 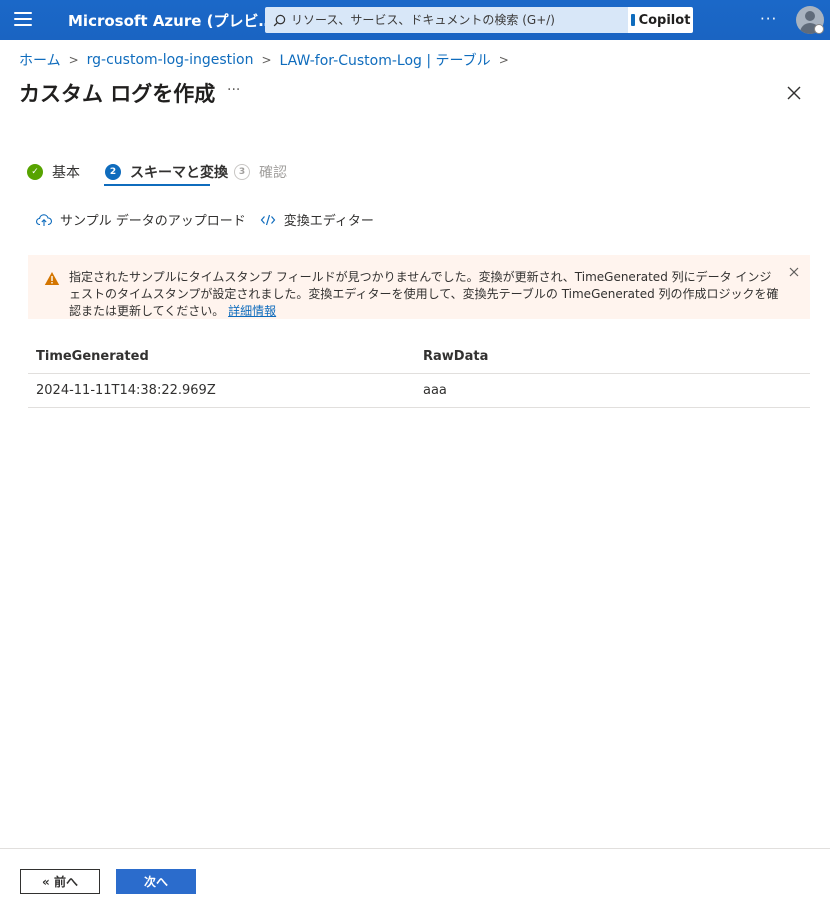 What do you see at coordinates (328, 221) in the screenshot?
I see `transform-editor-label: 変換エディター` at bounding box center [328, 221].